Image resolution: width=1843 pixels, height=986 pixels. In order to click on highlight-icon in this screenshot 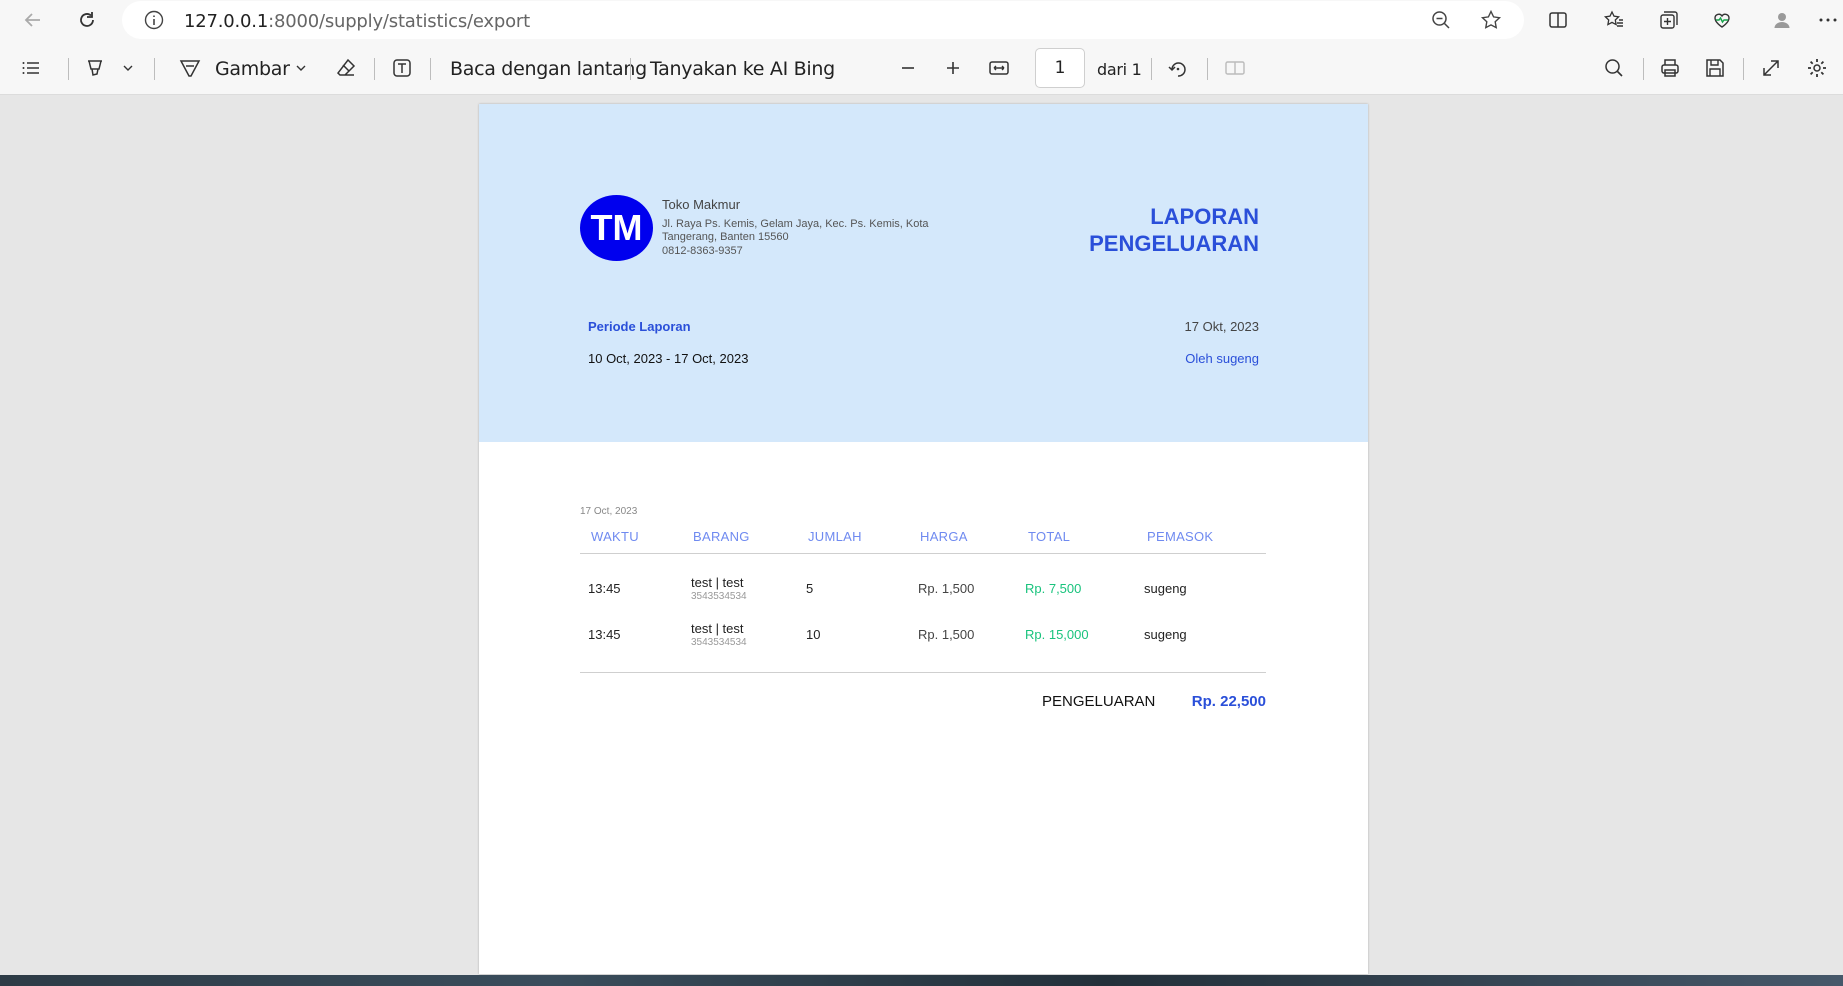, I will do `click(95, 68)`.